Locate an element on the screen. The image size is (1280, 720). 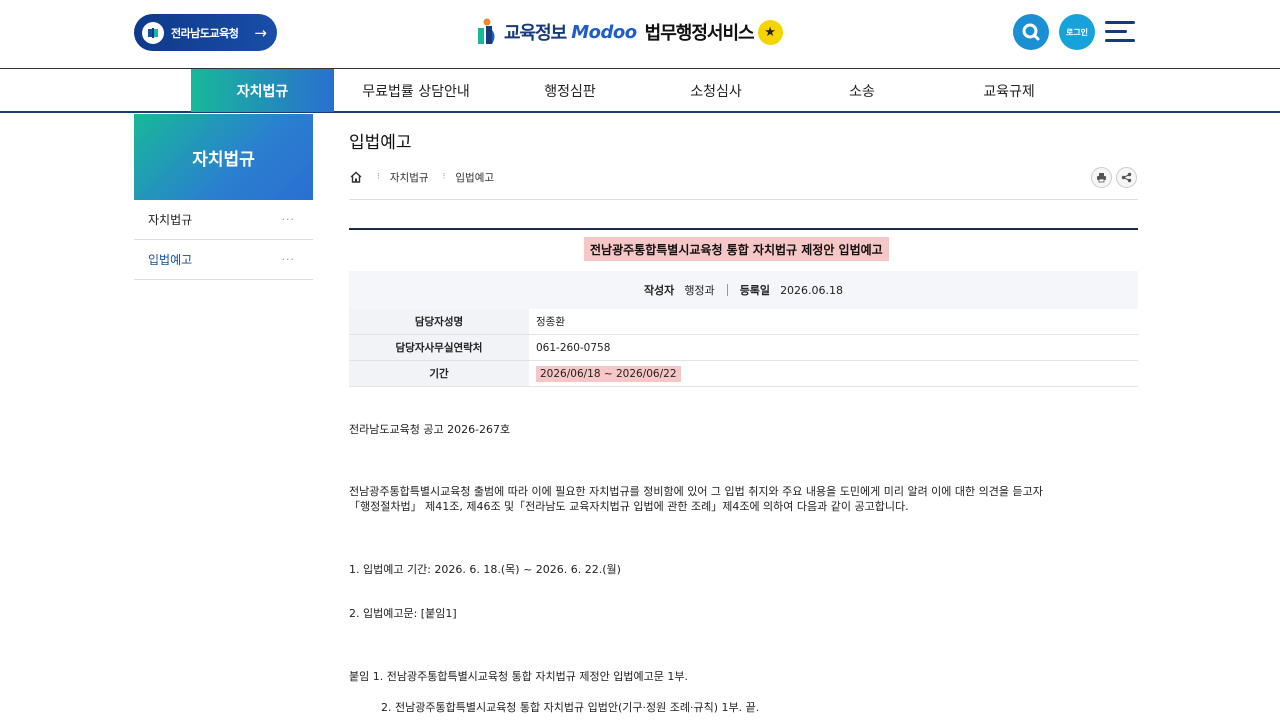
arrow-right-icon: → is located at coordinates (260, 32).